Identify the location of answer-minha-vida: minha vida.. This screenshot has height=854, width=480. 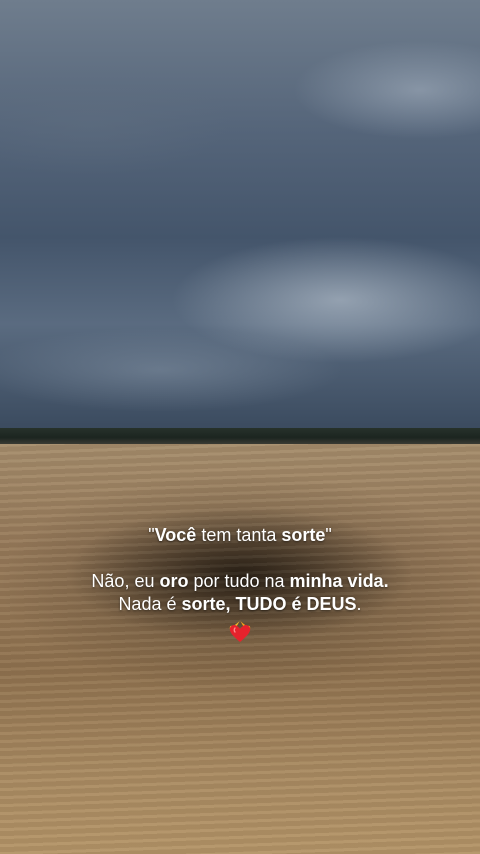
(339, 581).